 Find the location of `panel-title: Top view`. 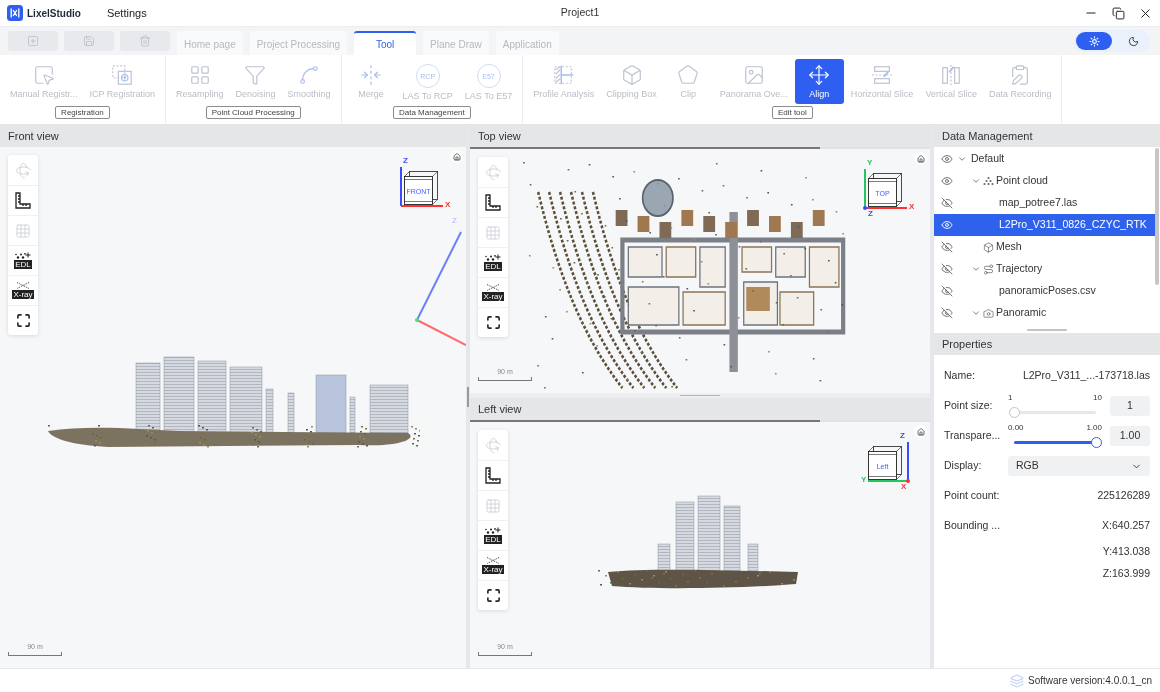

panel-title: Top view is located at coordinates (499, 136).